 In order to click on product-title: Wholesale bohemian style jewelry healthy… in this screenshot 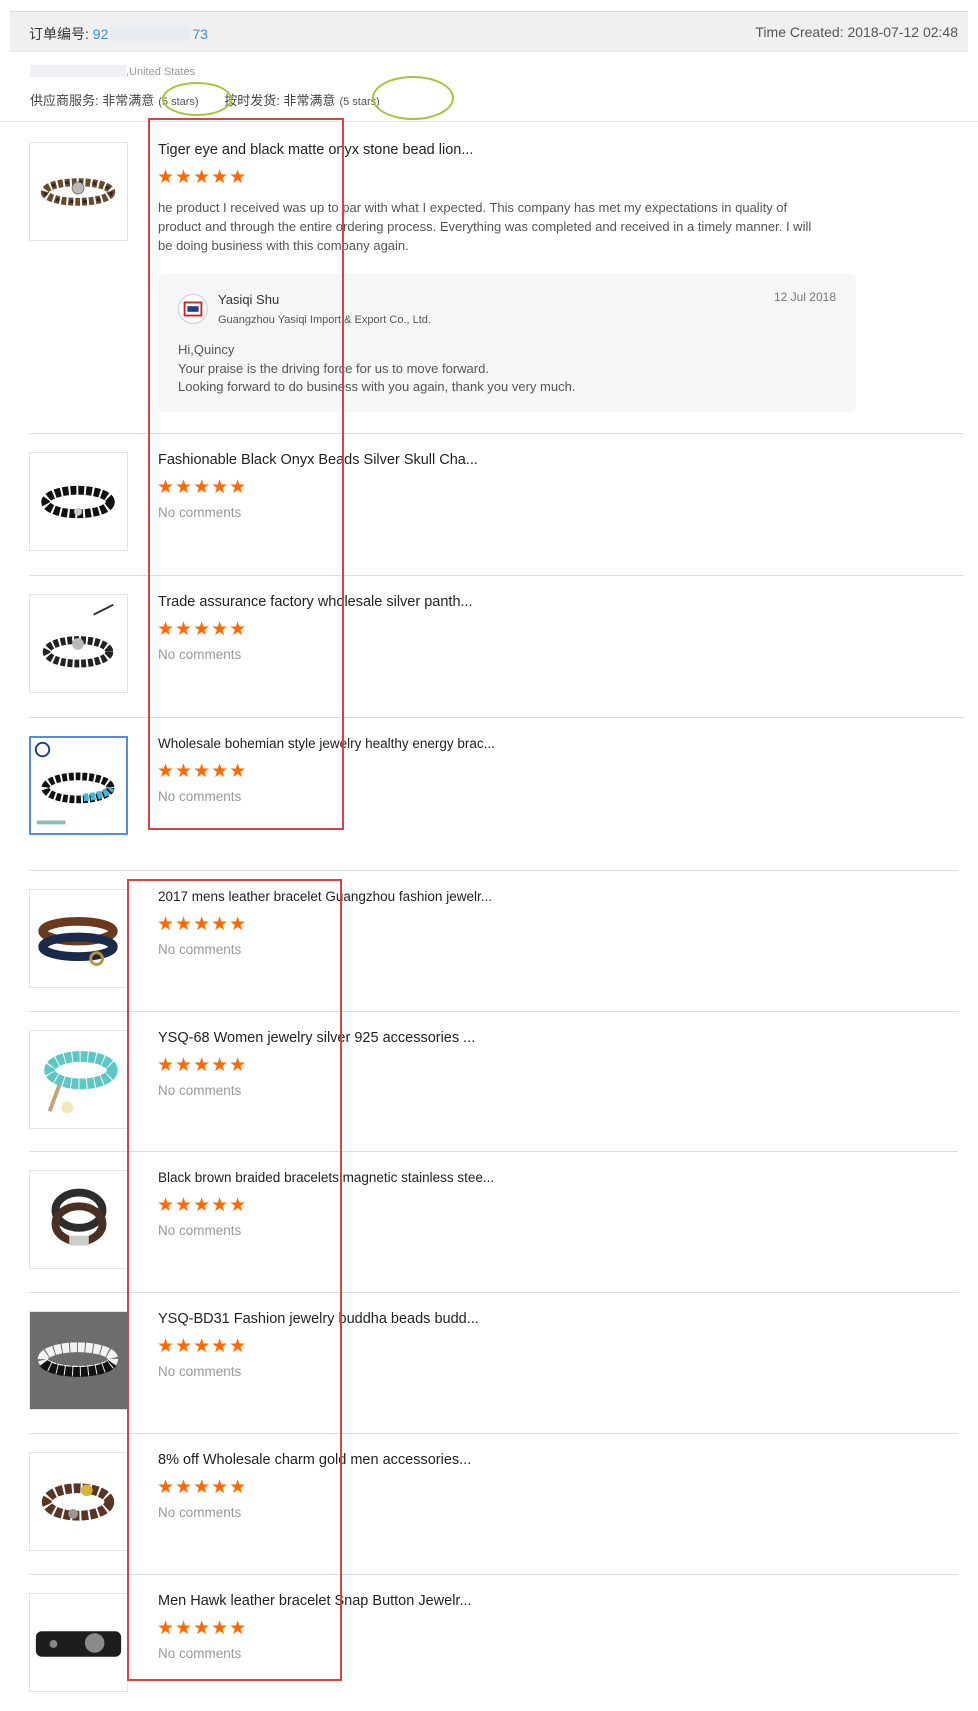, I will do `click(326, 743)`.